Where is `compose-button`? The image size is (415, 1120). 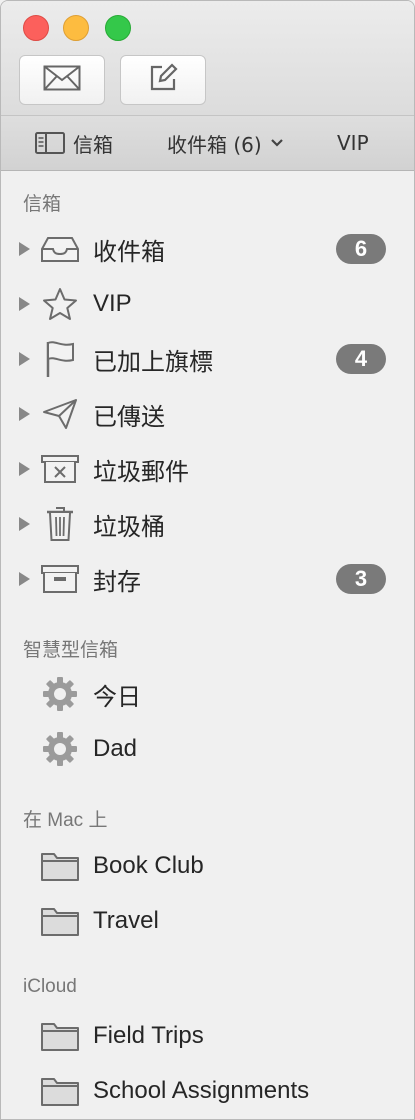
compose-button is located at coordinates (163, 80).